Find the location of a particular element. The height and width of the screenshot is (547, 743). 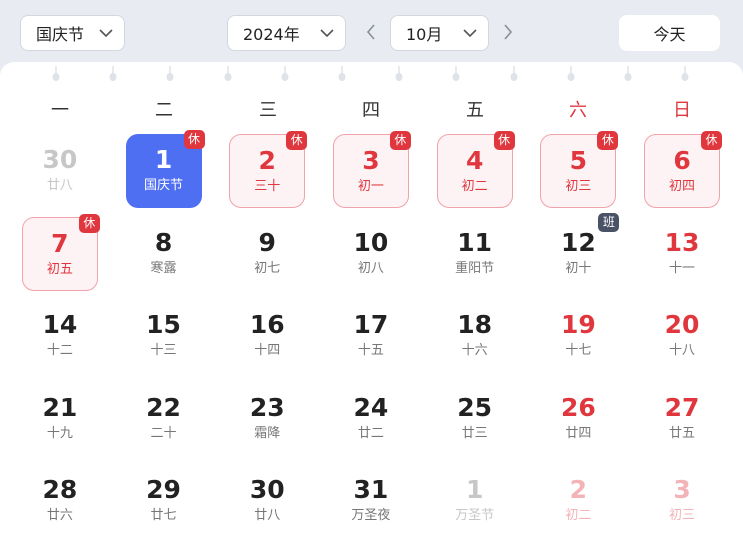

day-lunar-label: 二十 is located at coordinates (163, 433).